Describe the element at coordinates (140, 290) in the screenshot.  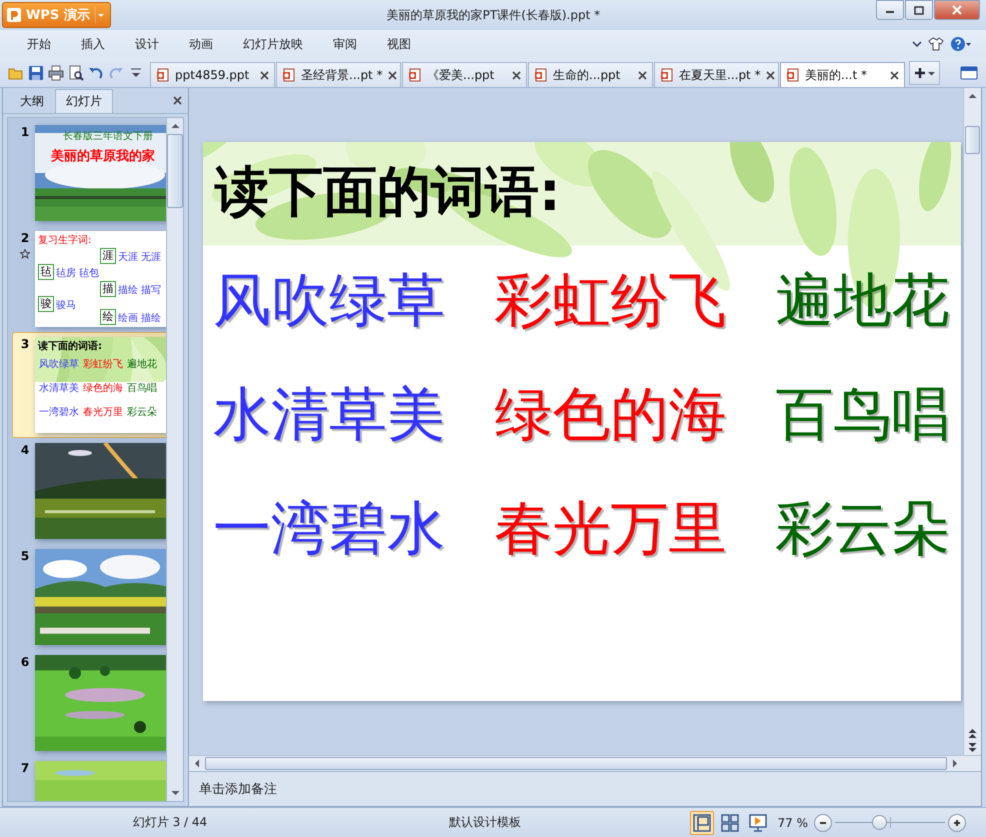
I see `word-pair: 描绘 描写` at that location.